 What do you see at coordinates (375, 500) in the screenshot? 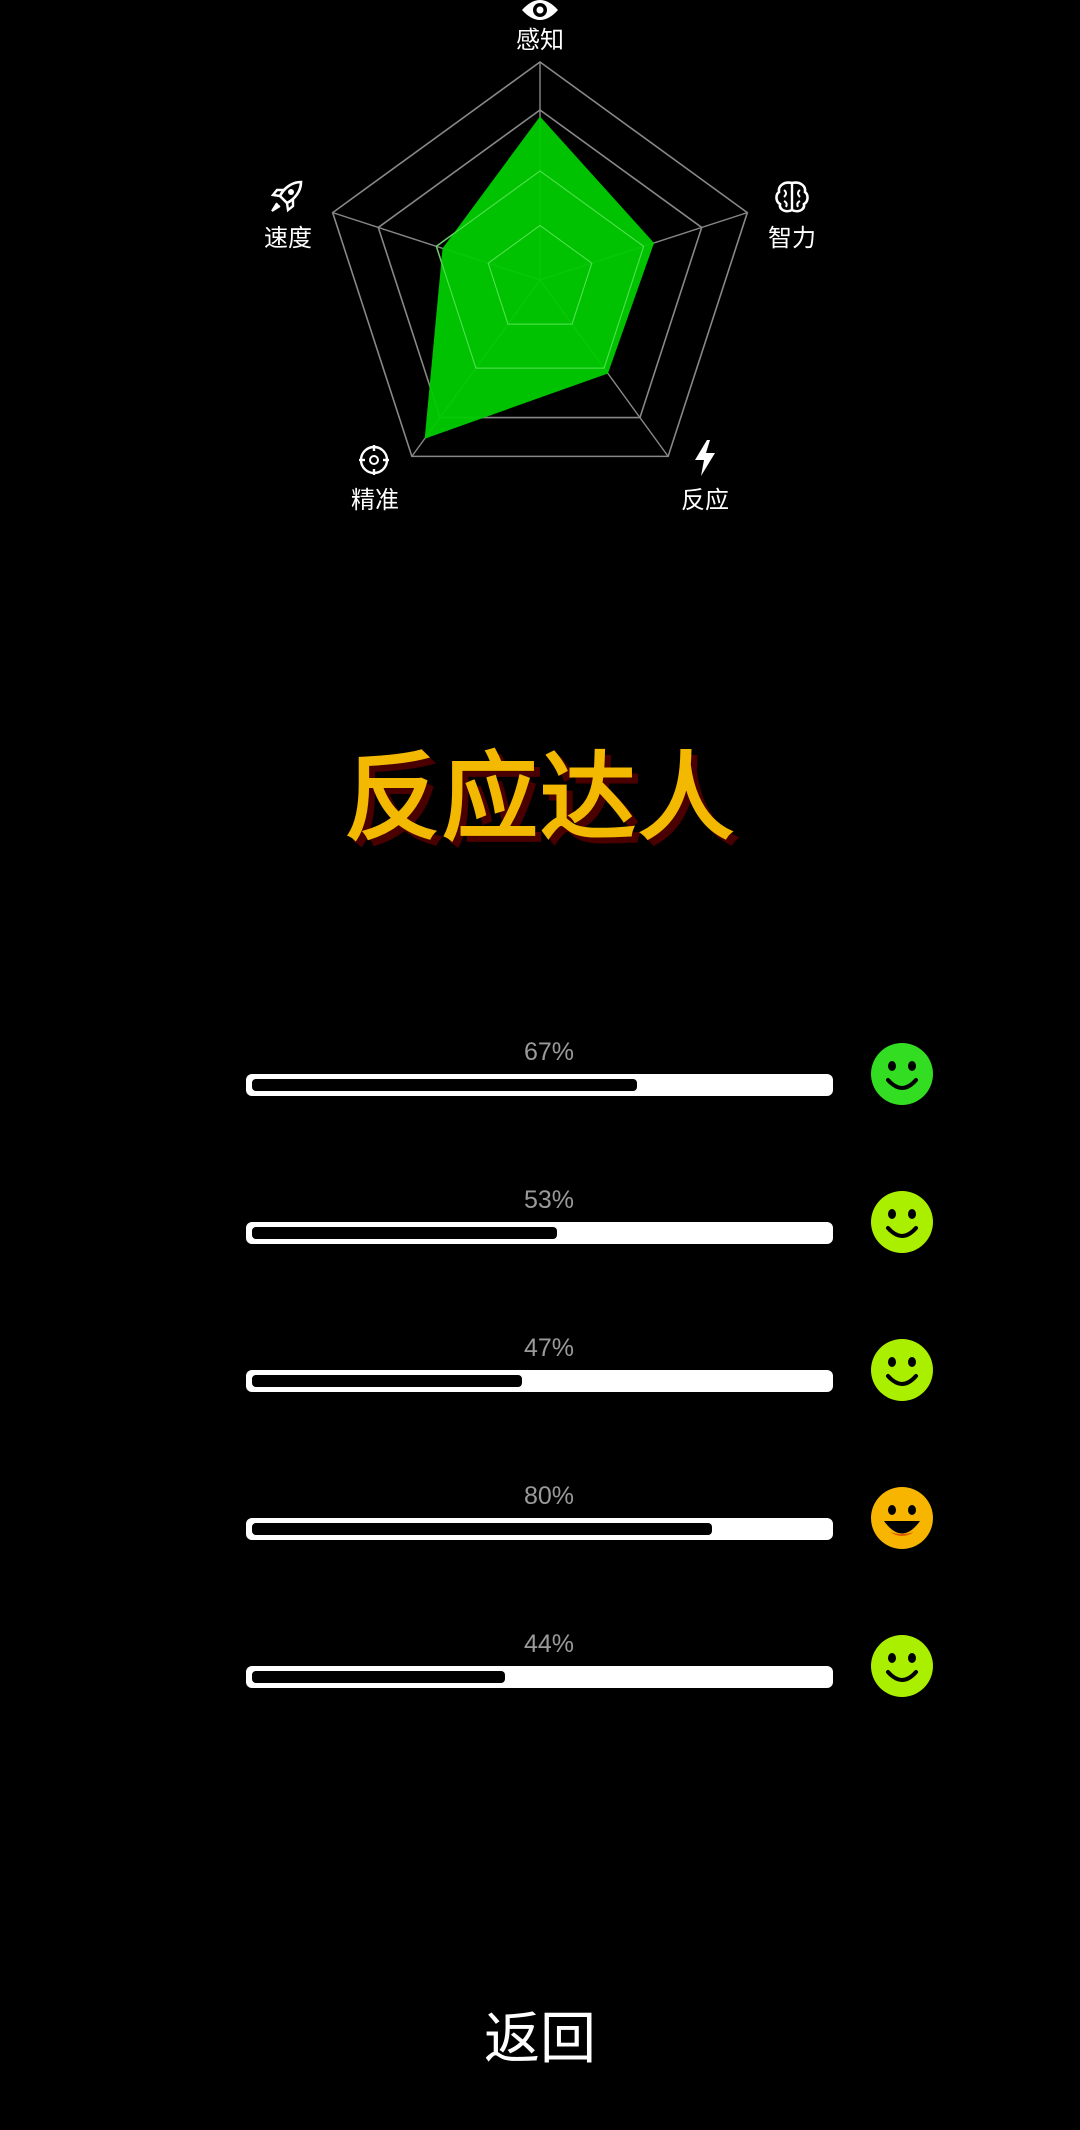
I see `axis-label-precision: 精准` at bounding box center [375, 500].